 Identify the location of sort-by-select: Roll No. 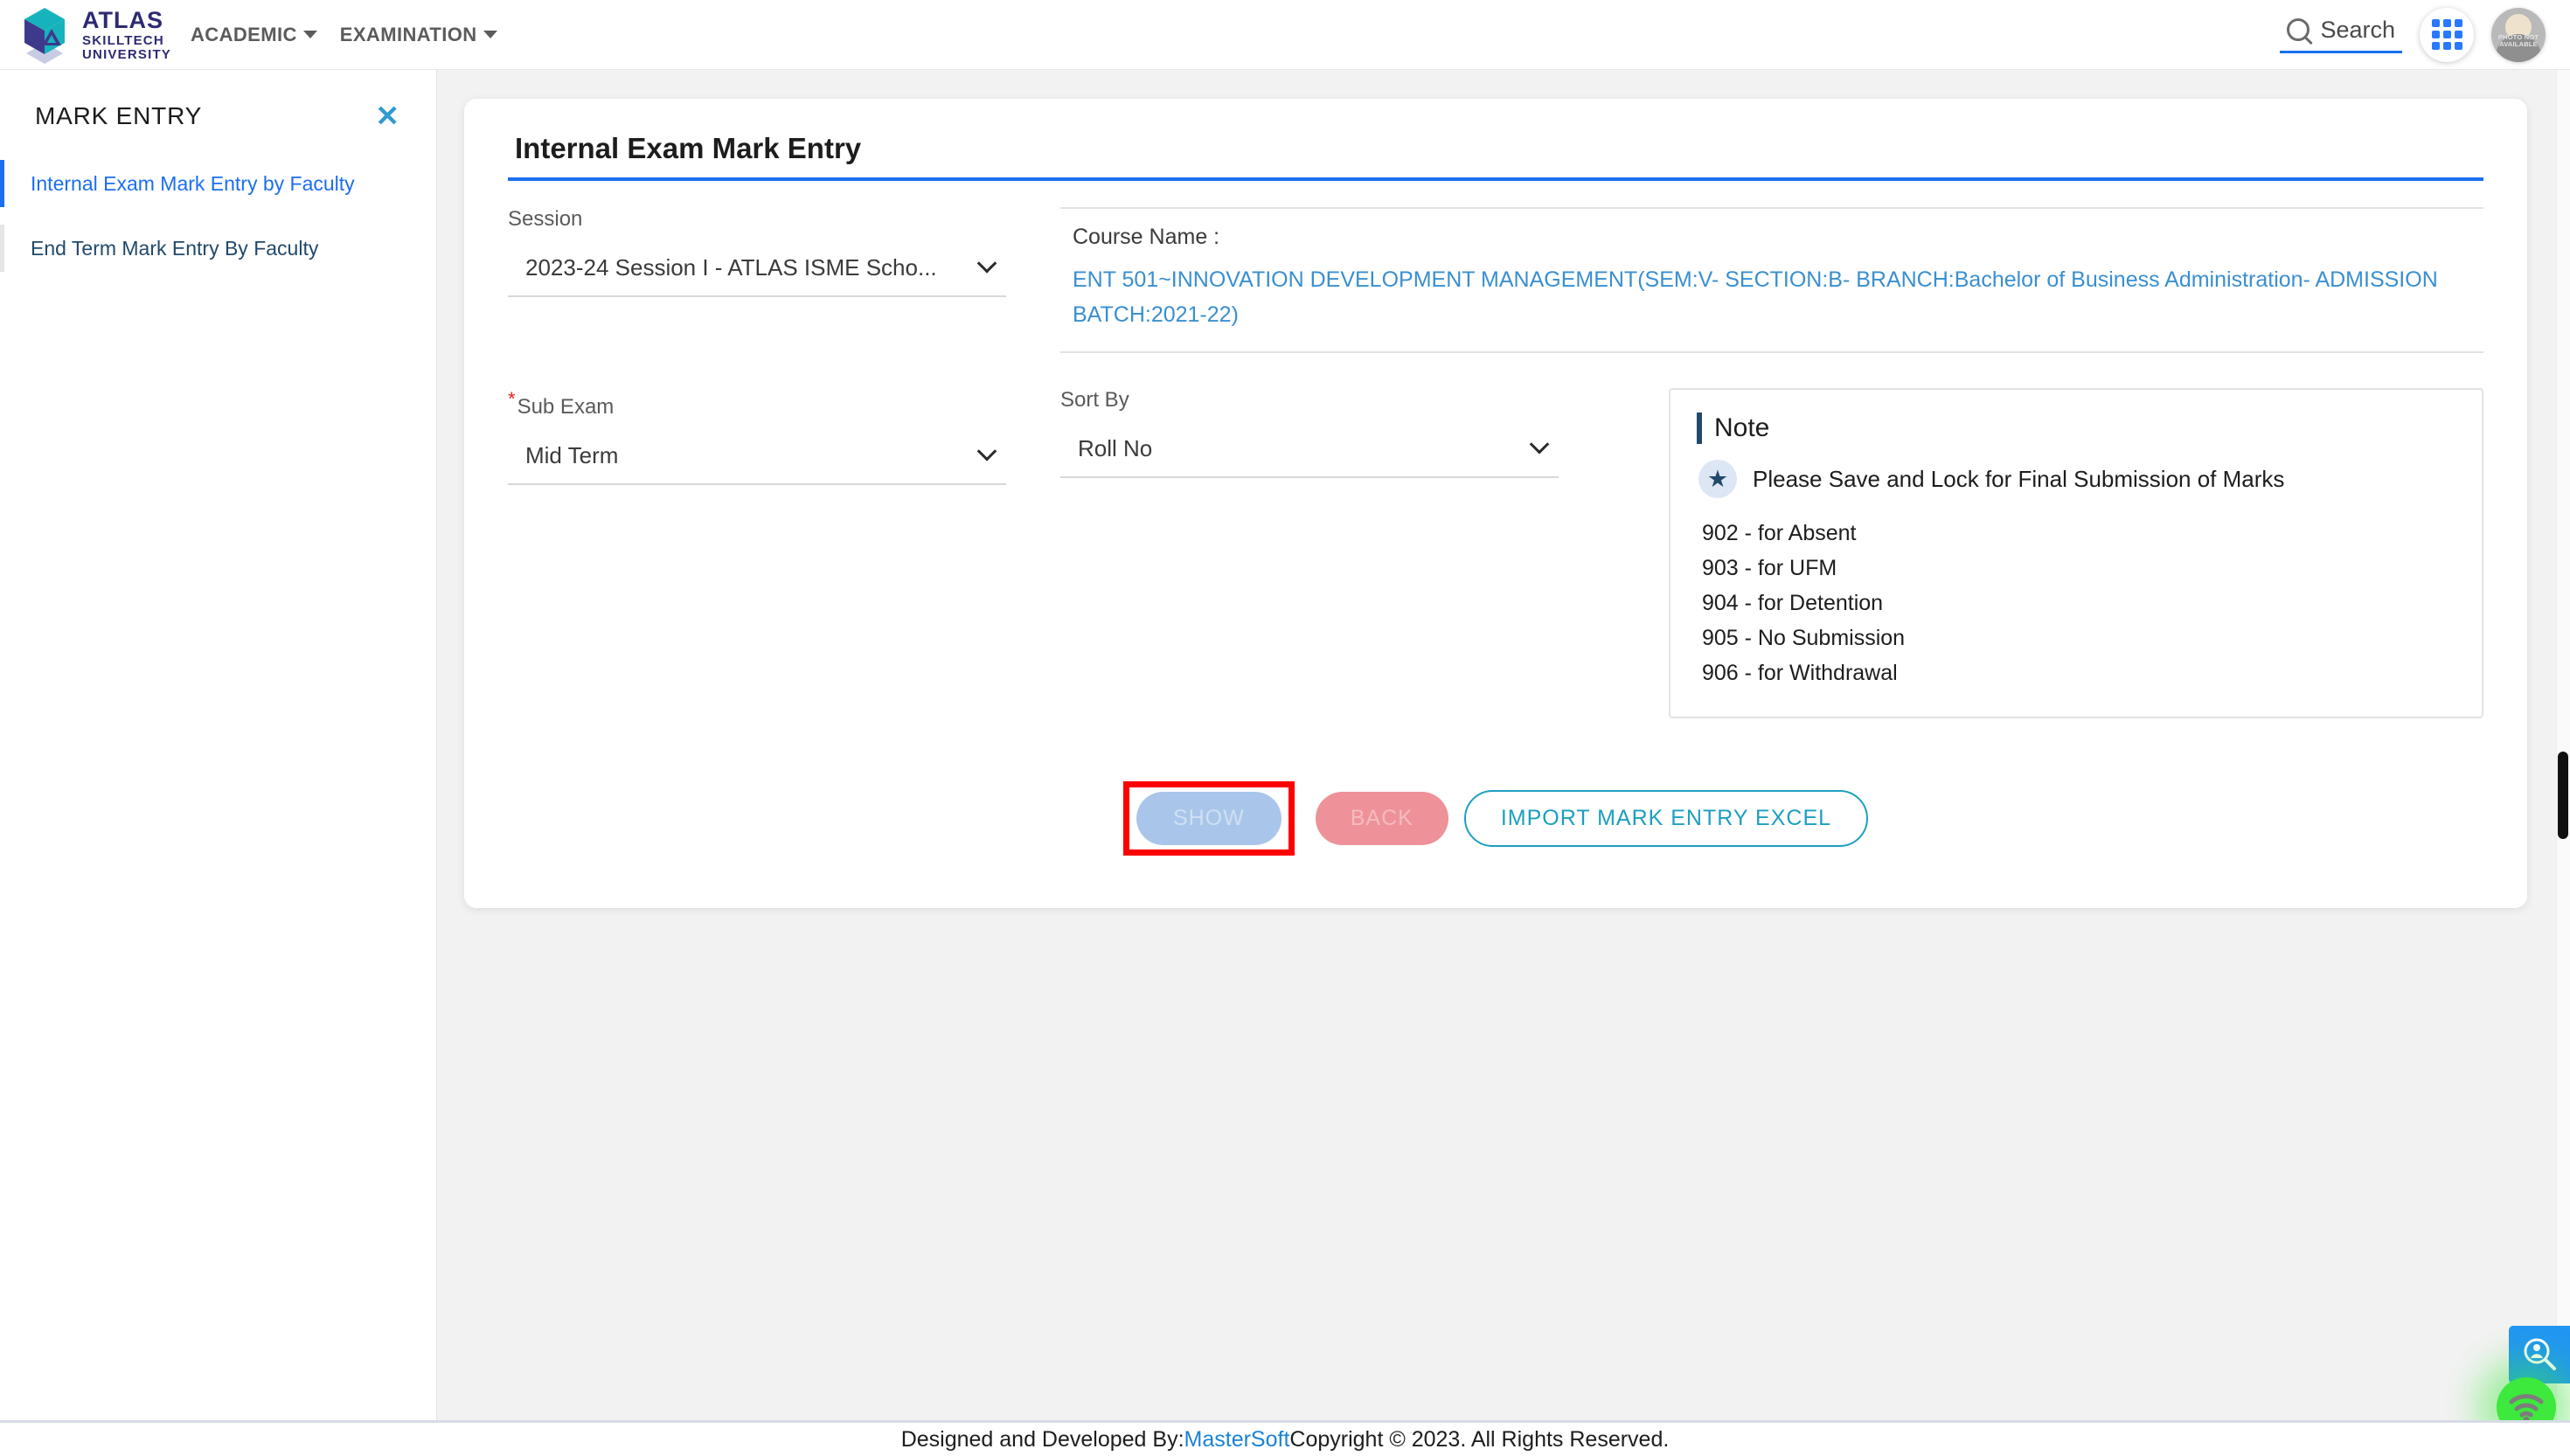
(1309, 455).